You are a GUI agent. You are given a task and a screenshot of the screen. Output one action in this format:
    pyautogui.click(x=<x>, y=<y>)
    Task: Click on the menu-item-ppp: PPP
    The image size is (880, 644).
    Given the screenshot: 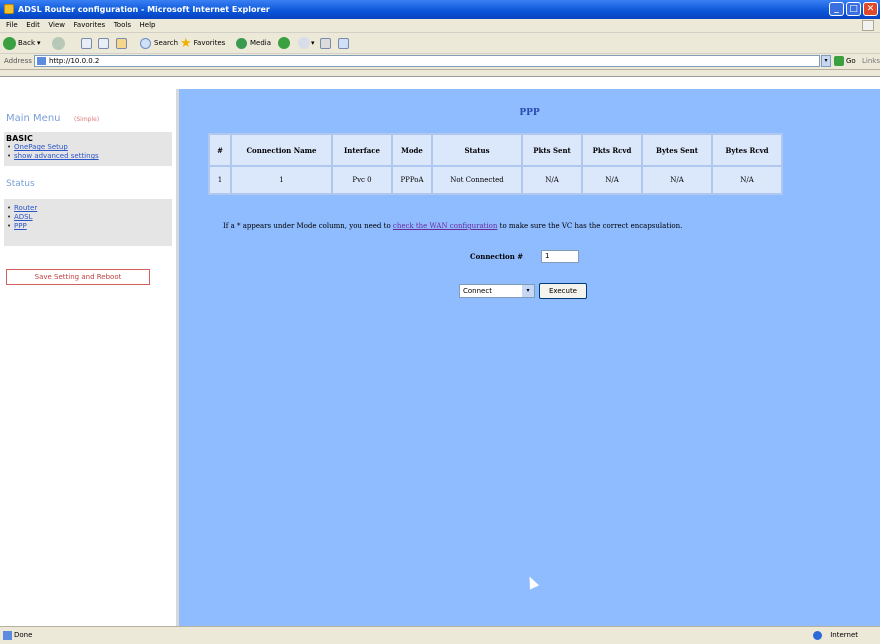 What is the action you would take?
    pyautogui.click(x=88, y=226)
    